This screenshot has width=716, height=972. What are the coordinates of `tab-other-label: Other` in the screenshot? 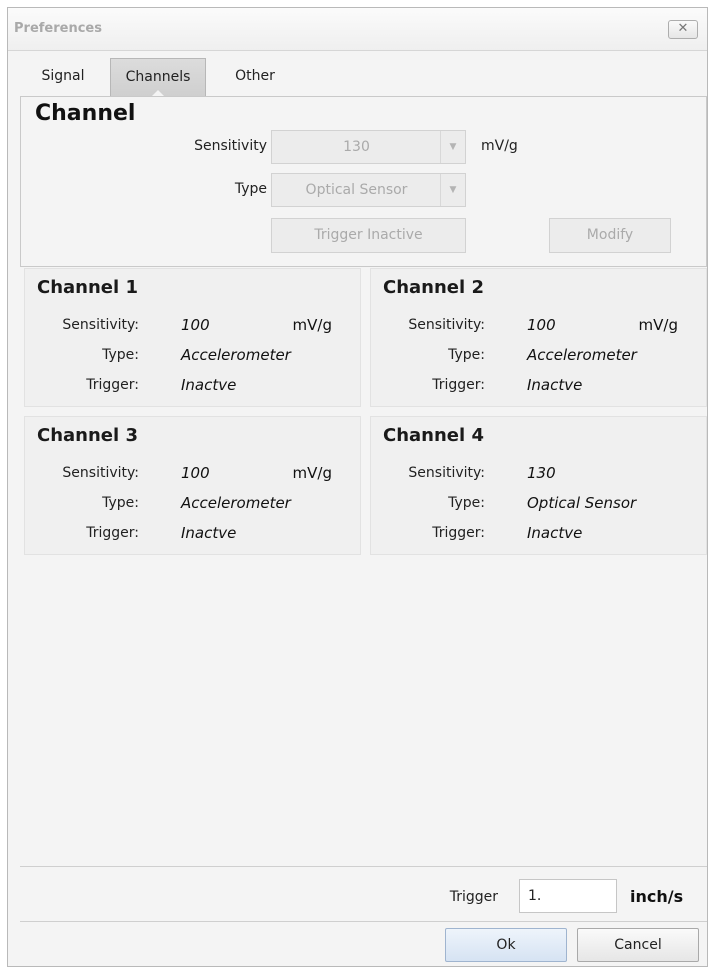 It's located at (255, 76).